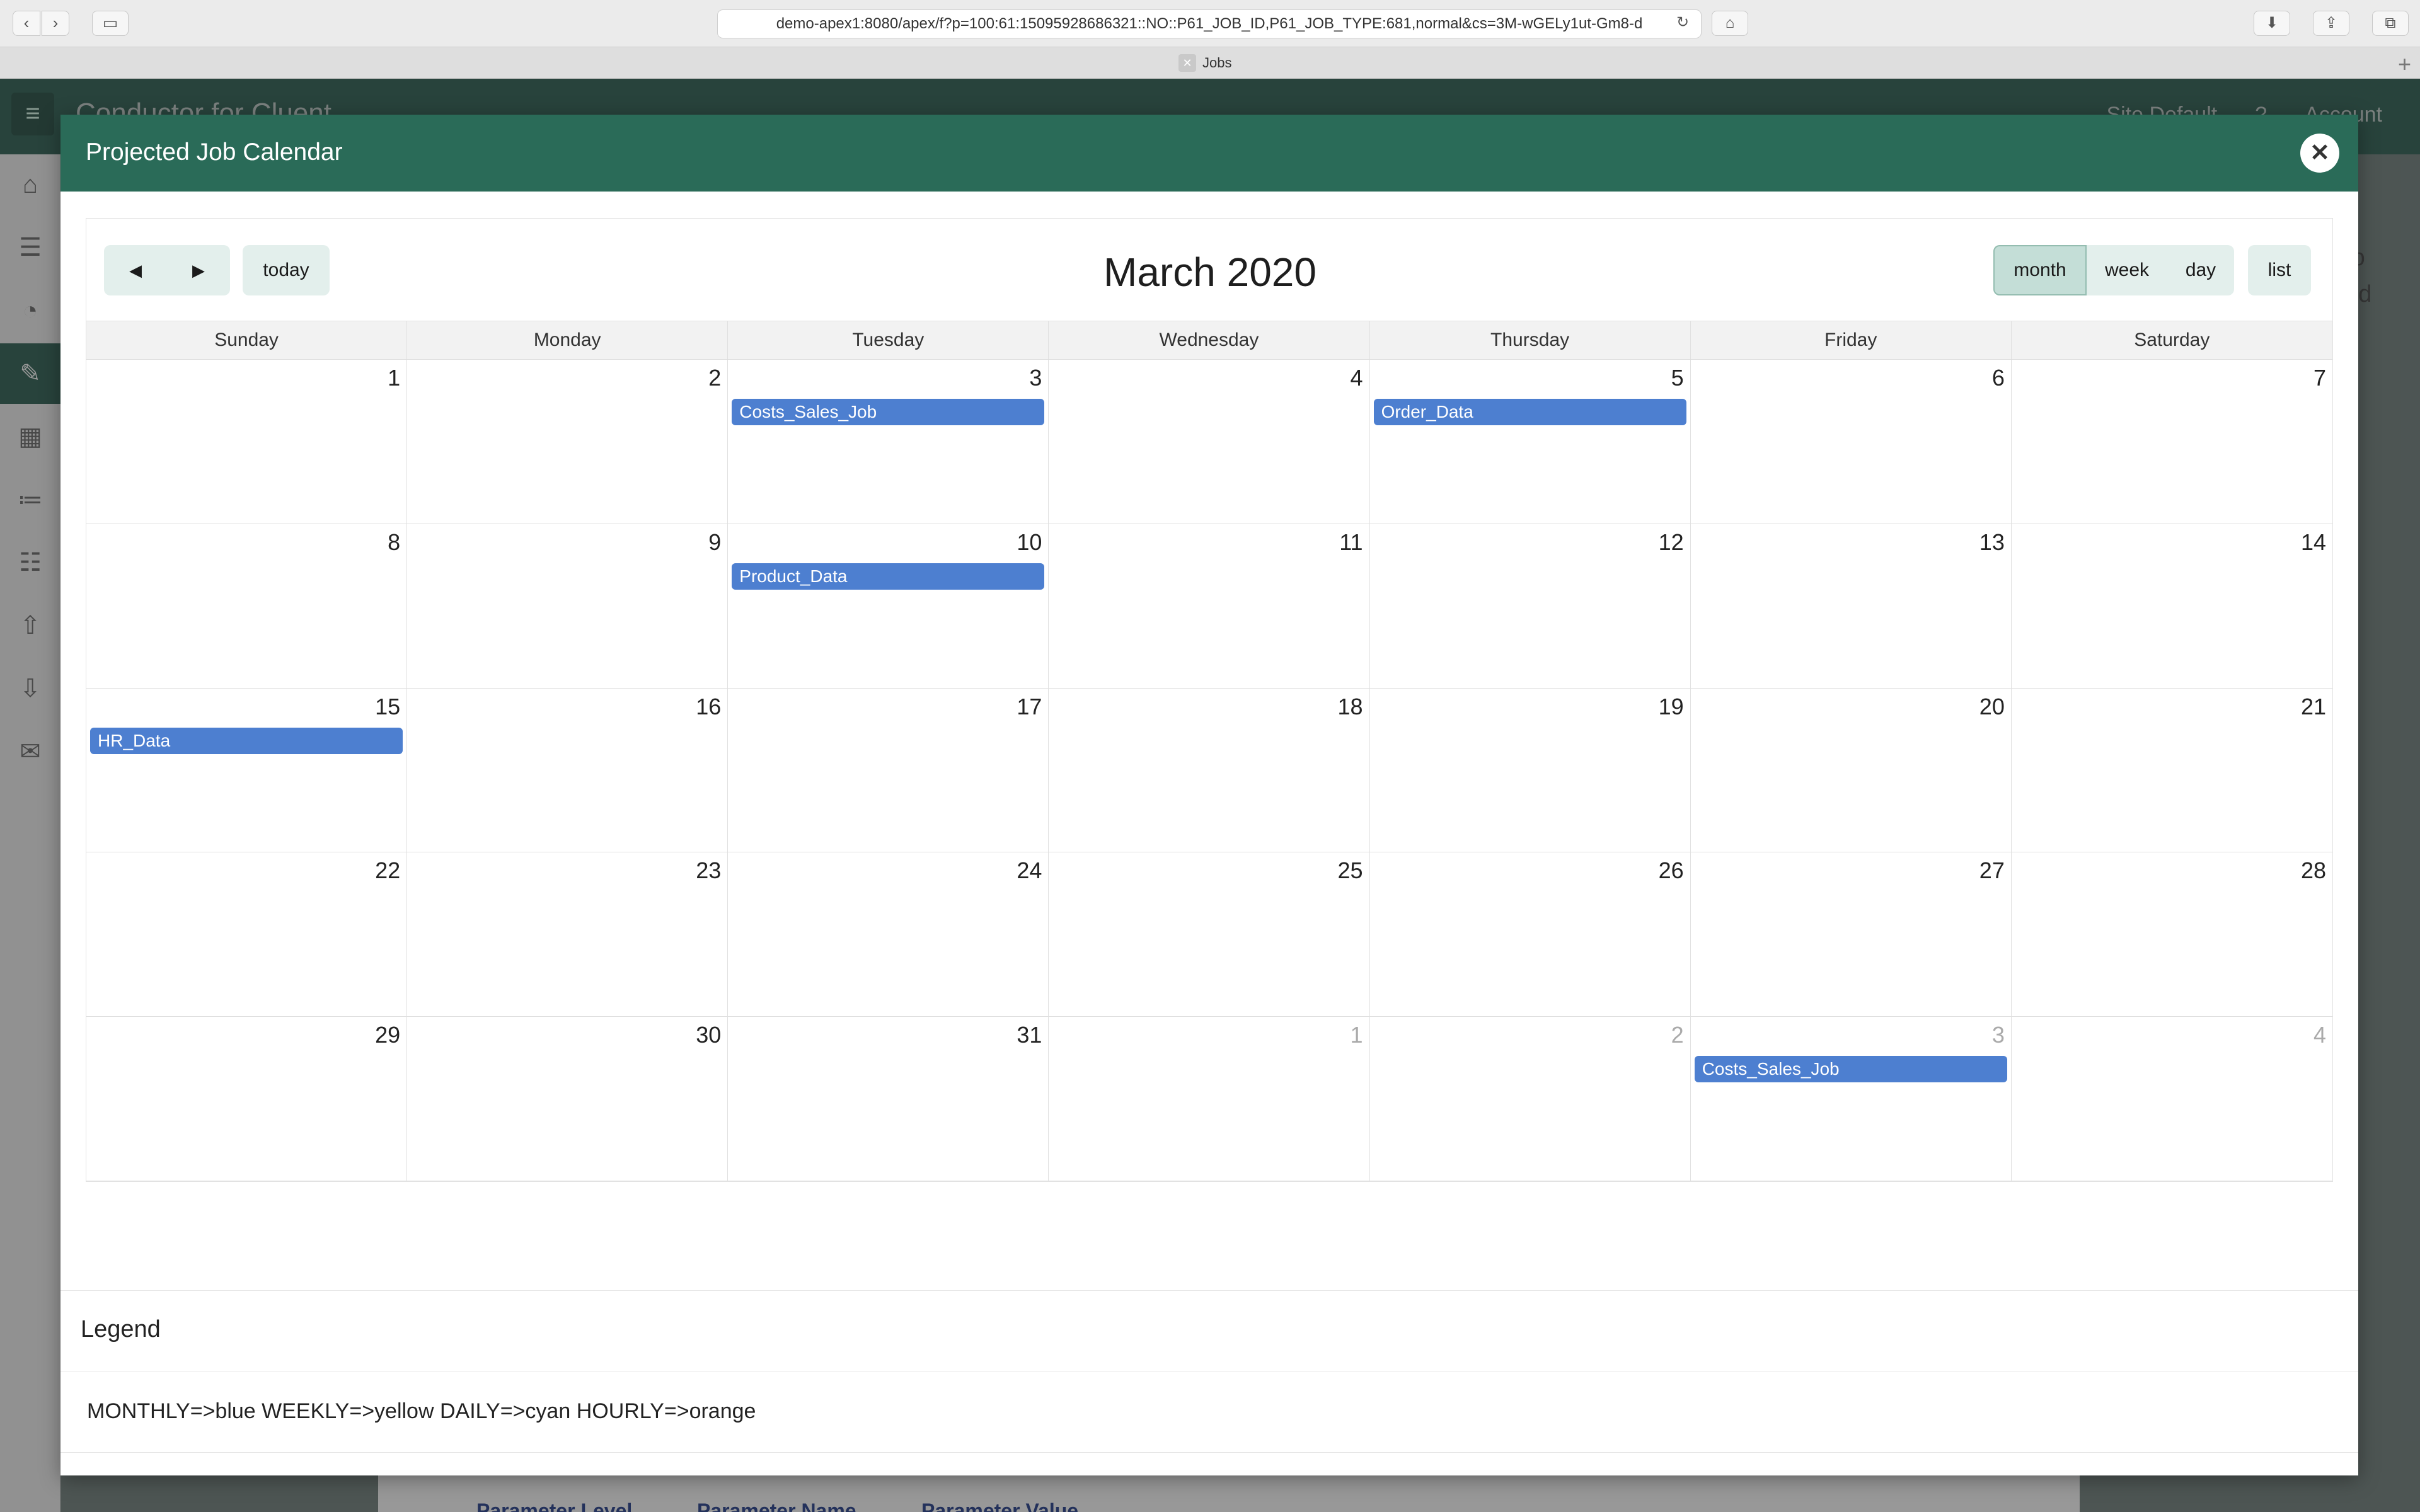 The image size is (2420, 1512). What do you see at coordinates (1730, 23) in the screenshot?
I see `home-icon: ⌂` at bounding box center [1730, 23].